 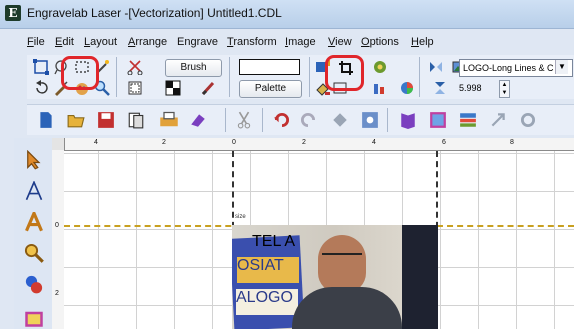 I want to click on menu-options: Options, so click(x=380, y=42).